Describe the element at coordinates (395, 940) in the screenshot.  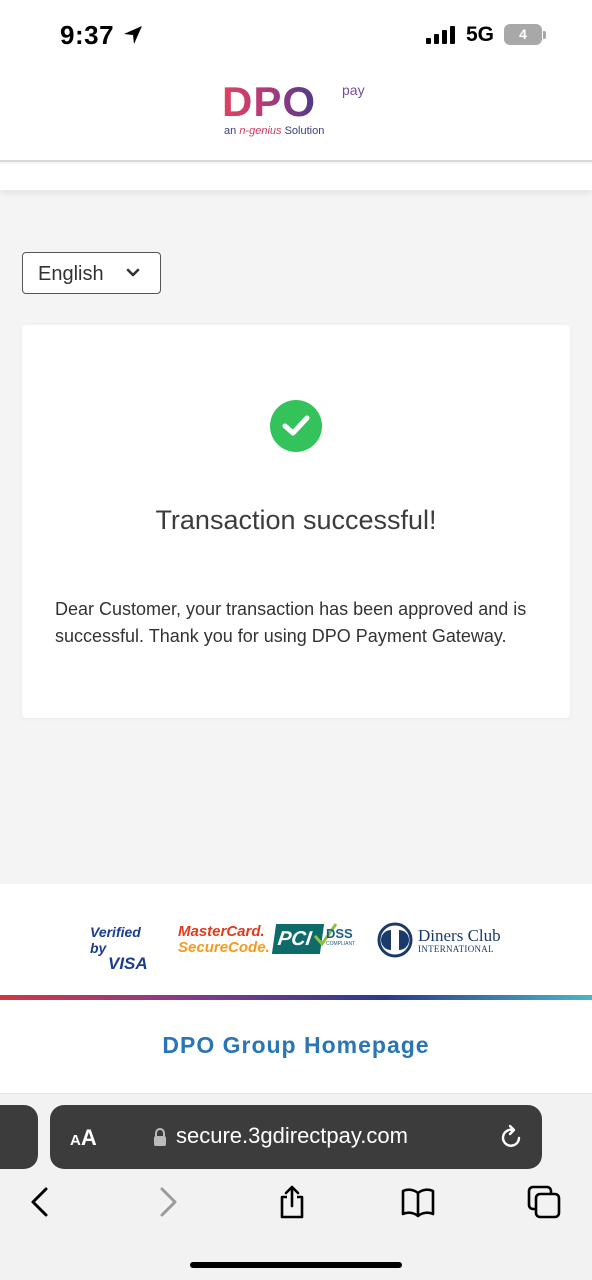
I see `diners-club-logo-icon` at that location.